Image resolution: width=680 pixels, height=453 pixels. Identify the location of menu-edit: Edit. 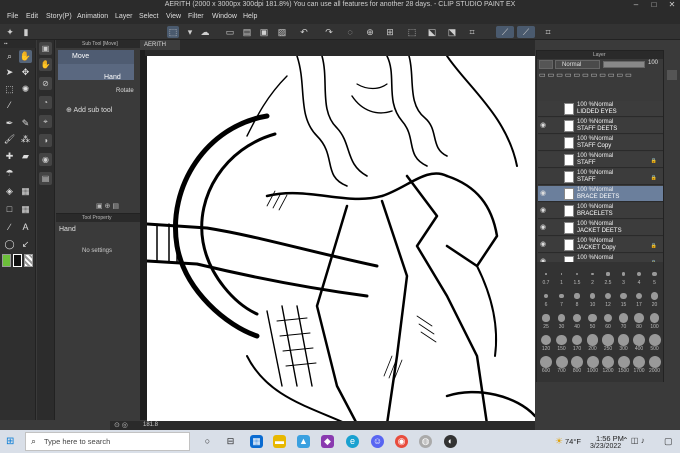
(32, 16).